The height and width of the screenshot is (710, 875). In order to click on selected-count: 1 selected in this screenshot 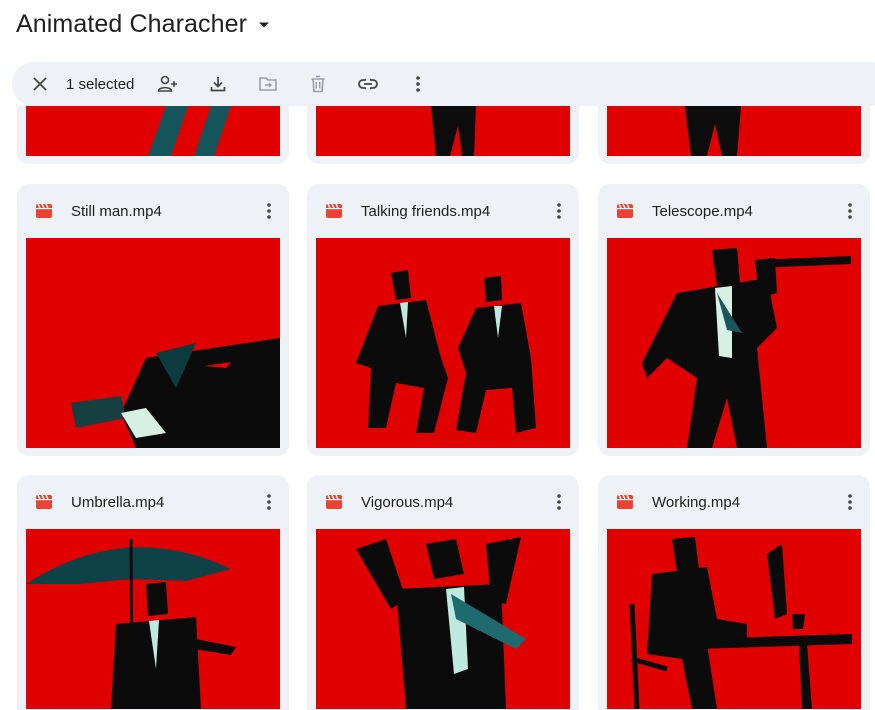, I will do `click(100, 84)`.